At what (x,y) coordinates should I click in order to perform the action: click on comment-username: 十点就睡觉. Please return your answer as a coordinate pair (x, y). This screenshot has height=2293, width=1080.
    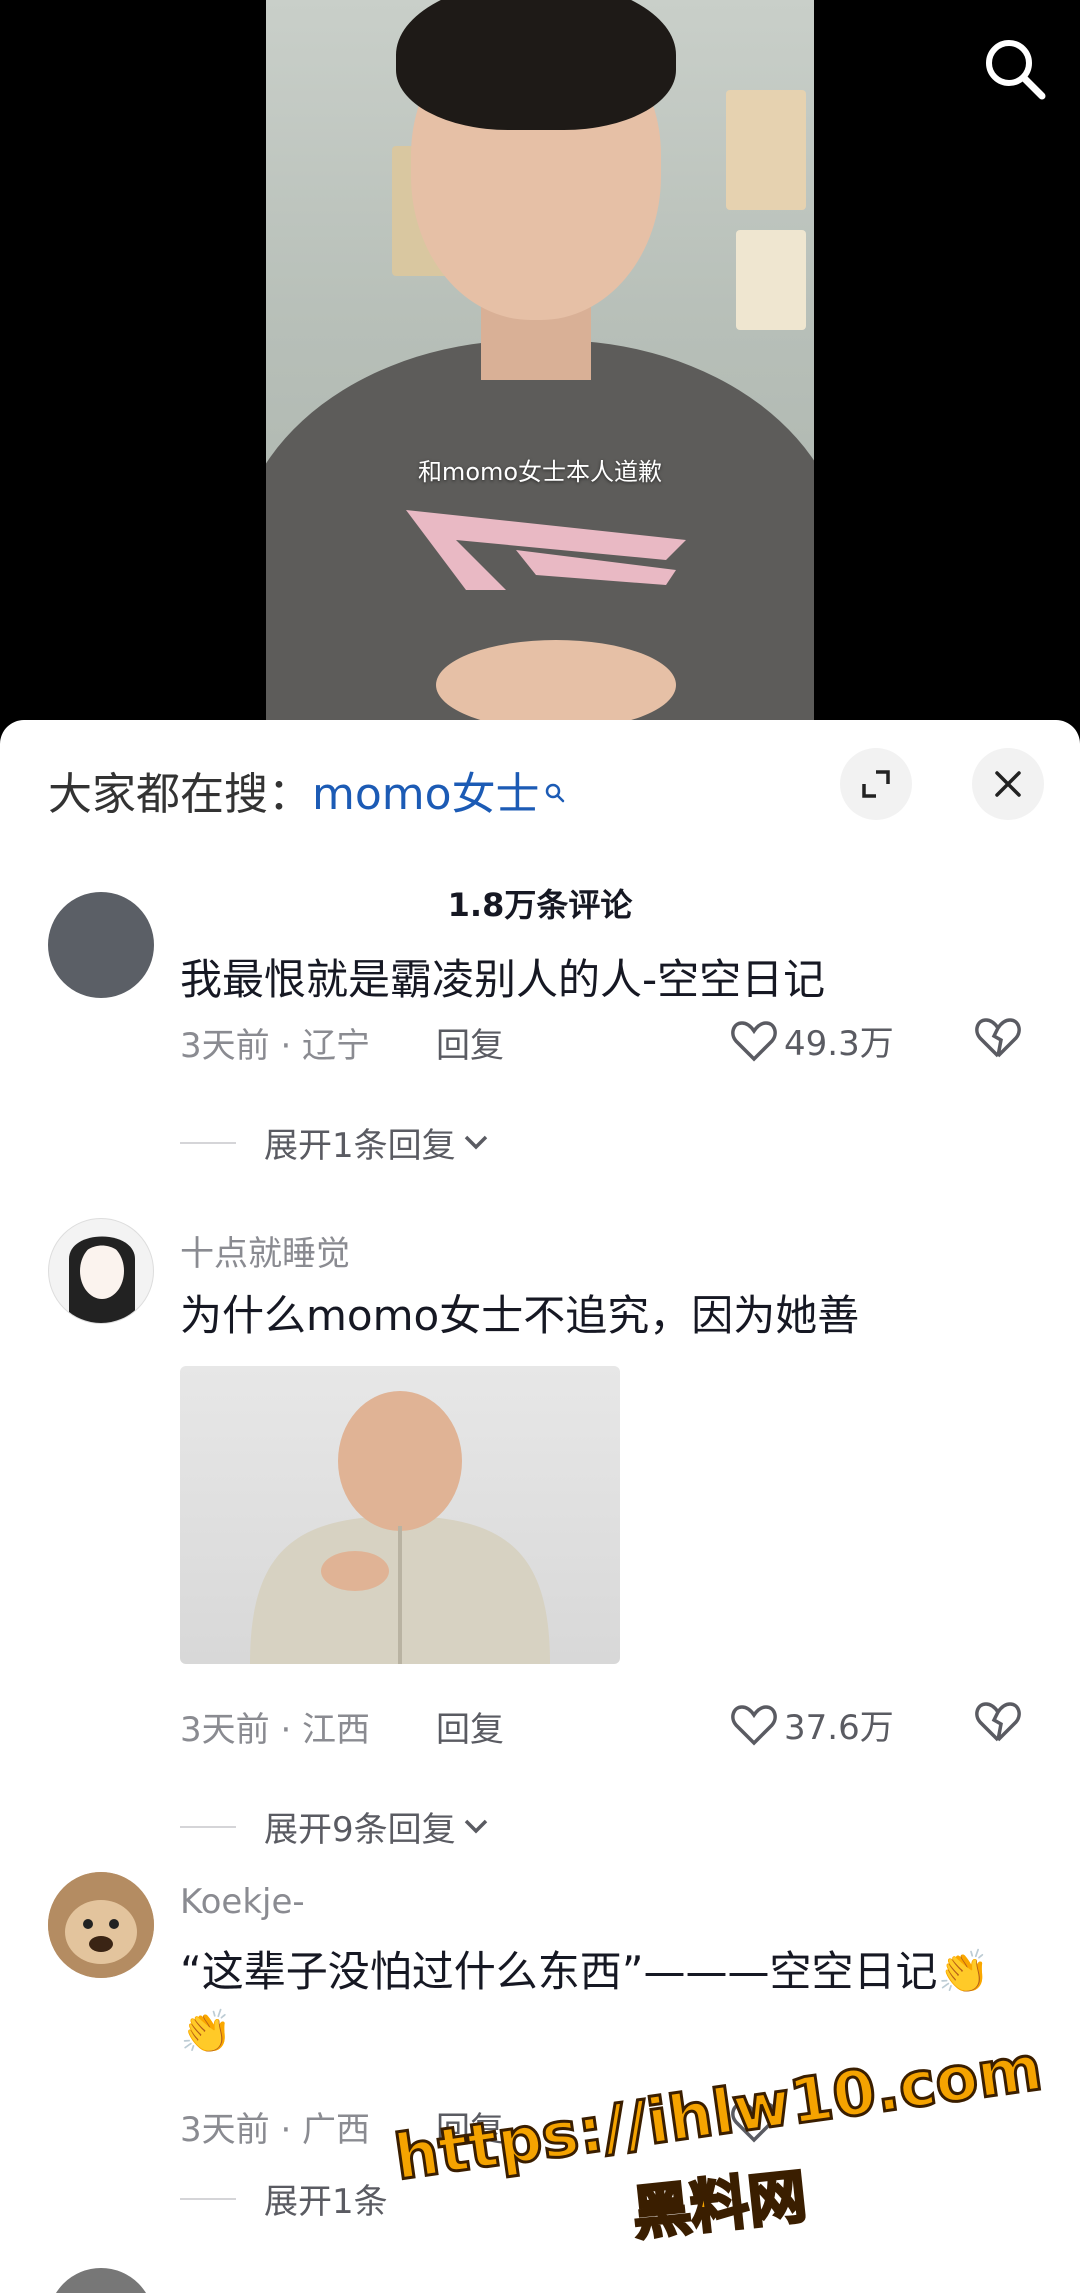
    Looking at the image, I should click on (265, 1250).